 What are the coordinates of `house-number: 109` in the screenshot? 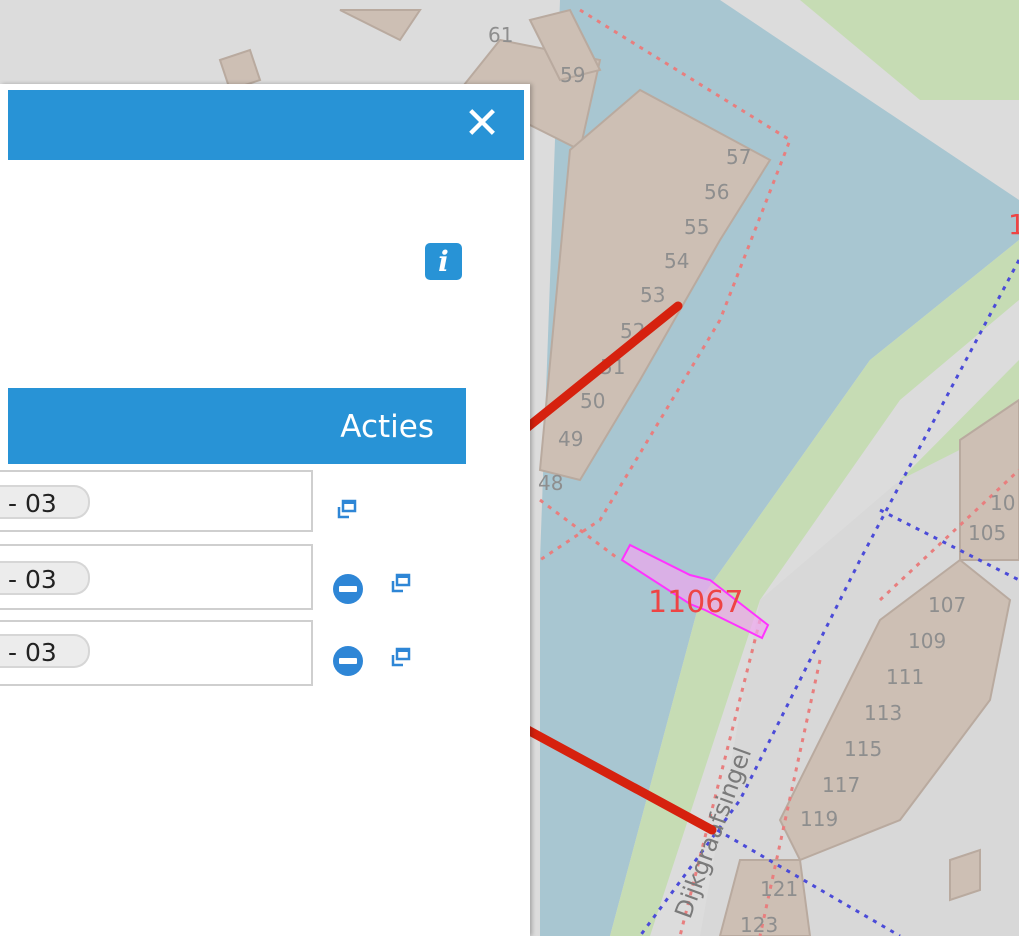 It's located at (927, 641).